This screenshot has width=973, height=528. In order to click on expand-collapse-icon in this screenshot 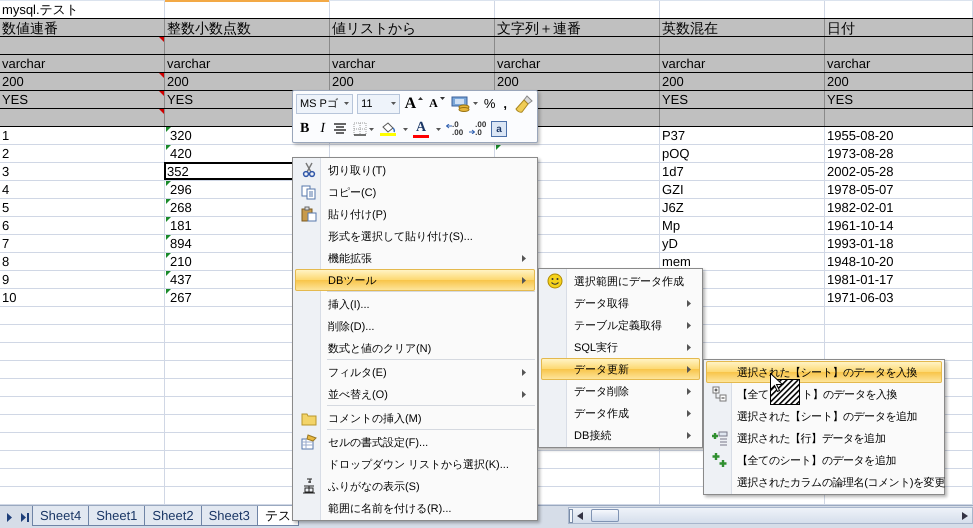, I will do `click(720, 394)`.